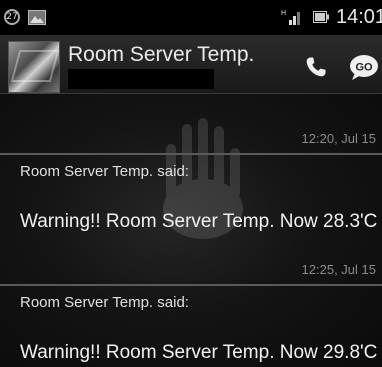 Image resolution: width=382 pixels, height=367 pixels. I want to click on go-label: GO, so click(364, 68).